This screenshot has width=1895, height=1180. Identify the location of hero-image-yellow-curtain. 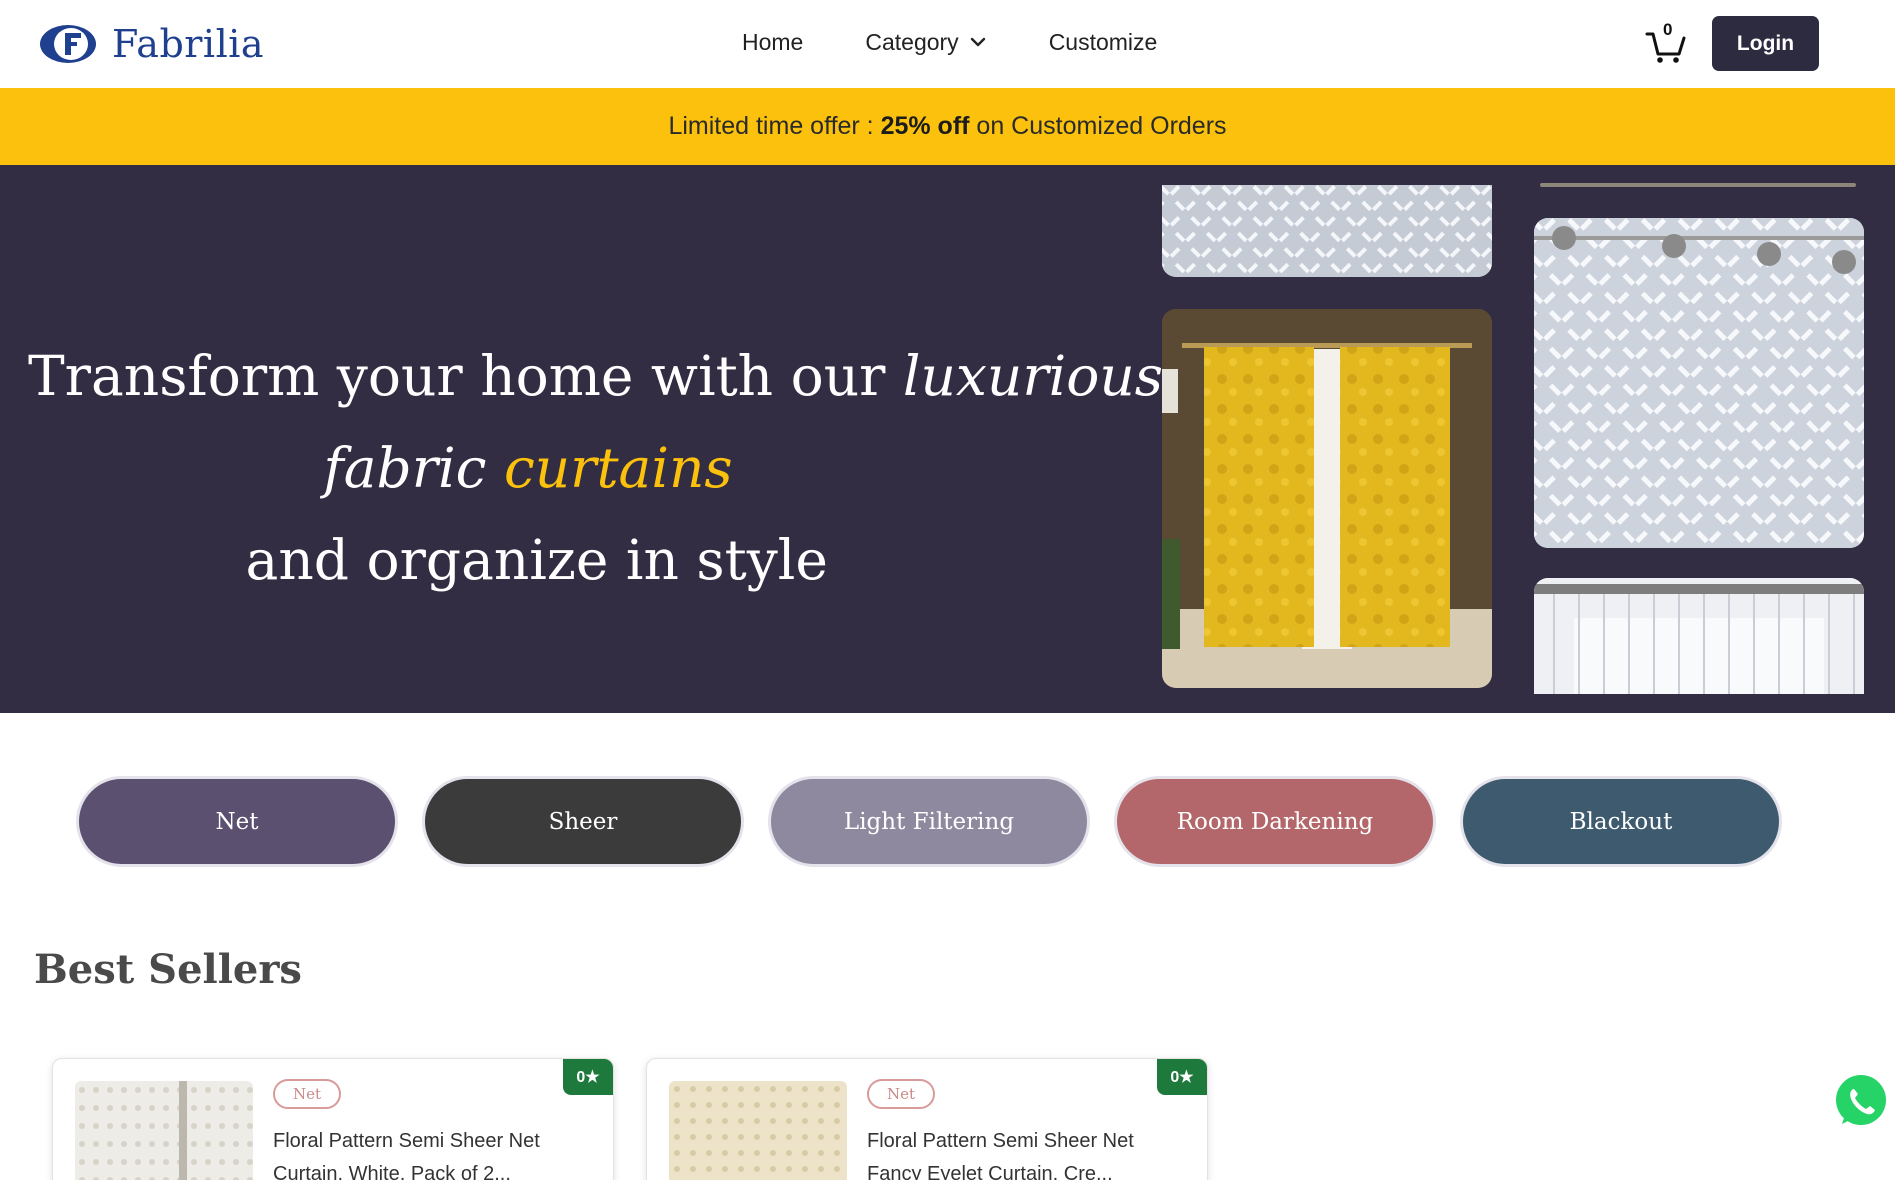
(1327, 498).